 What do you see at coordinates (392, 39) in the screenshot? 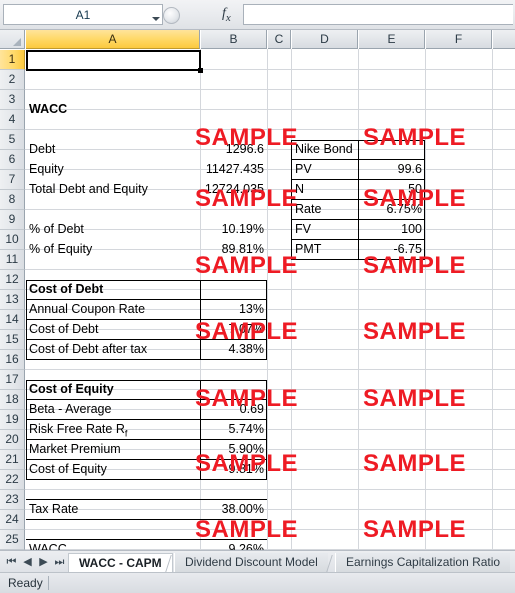
I see `column-header-e: E` at bounding box center [392, 39].